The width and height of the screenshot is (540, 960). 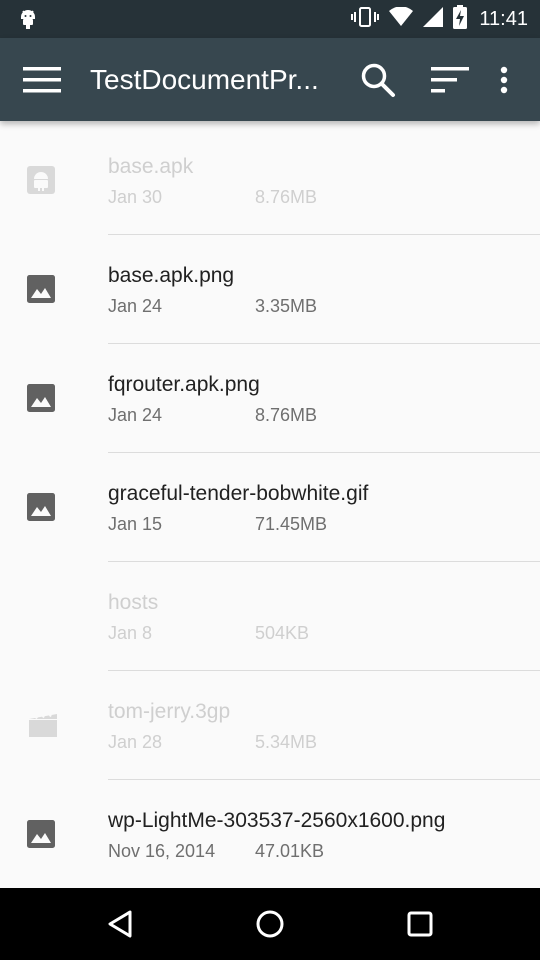 I want to click on back-icon, so click(x=120, y=924).